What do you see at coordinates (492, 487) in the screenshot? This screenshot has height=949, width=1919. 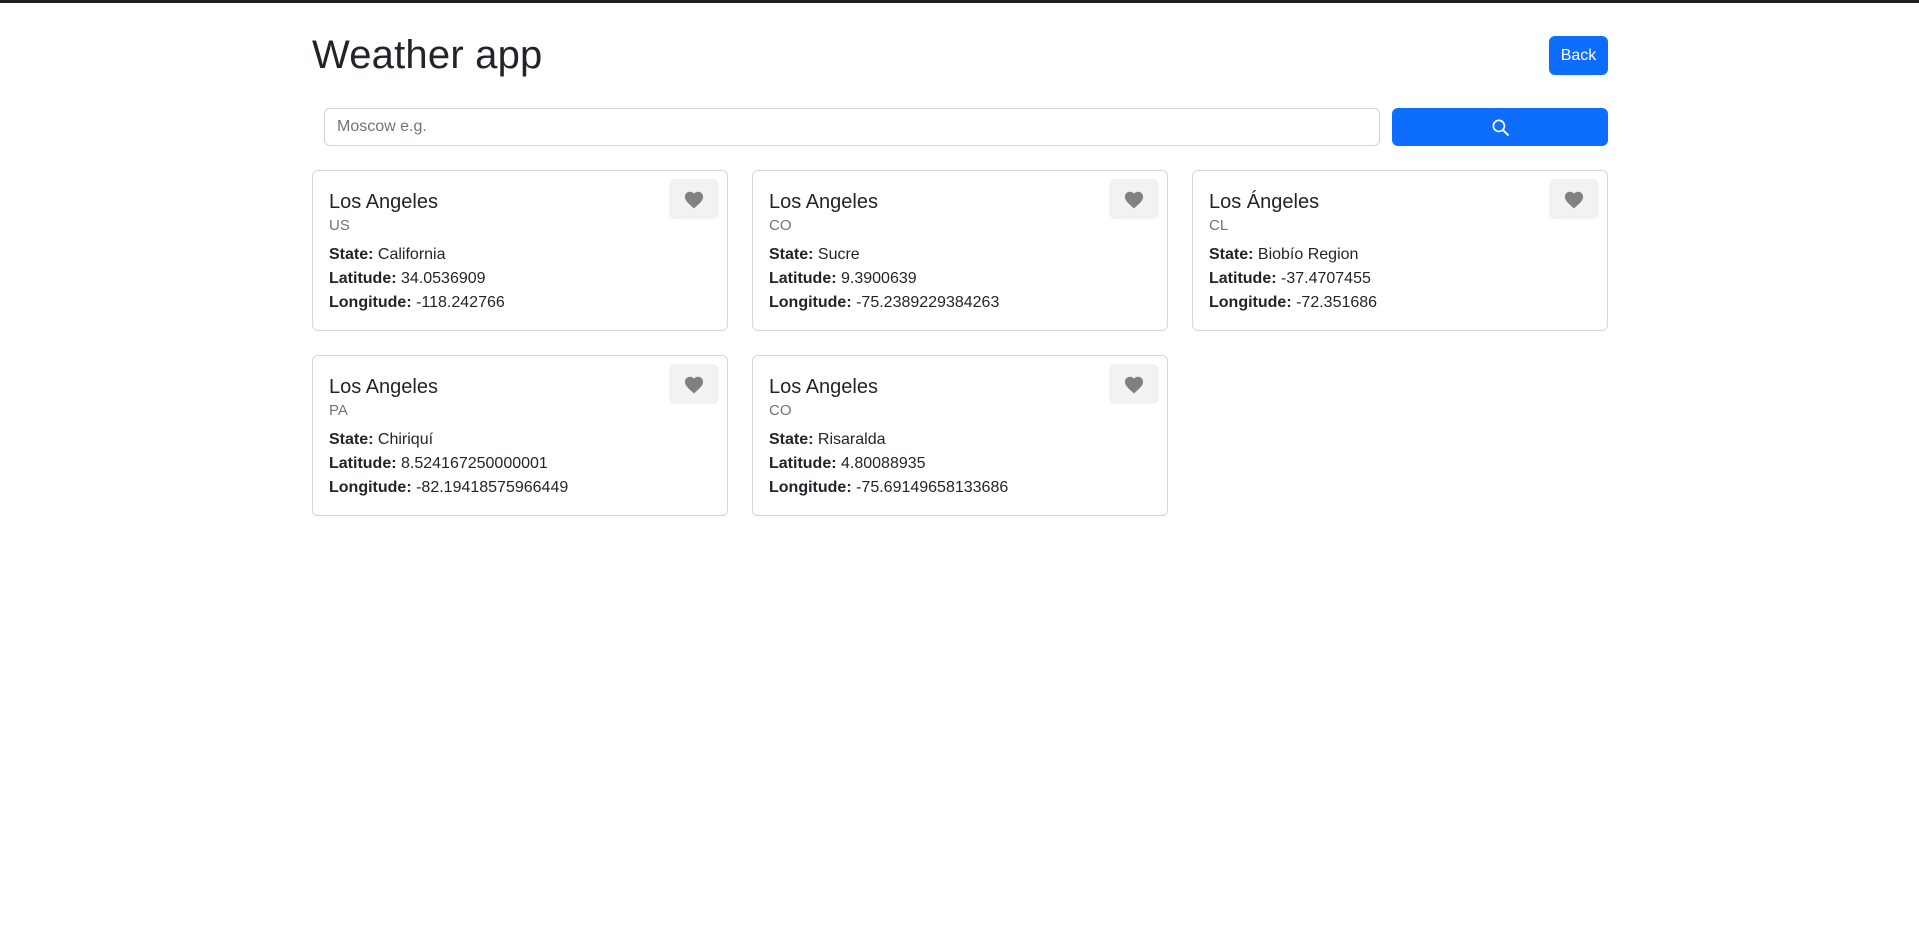 I see `longitude-value: -82.19418575966449` at bounding box center [492, 487].